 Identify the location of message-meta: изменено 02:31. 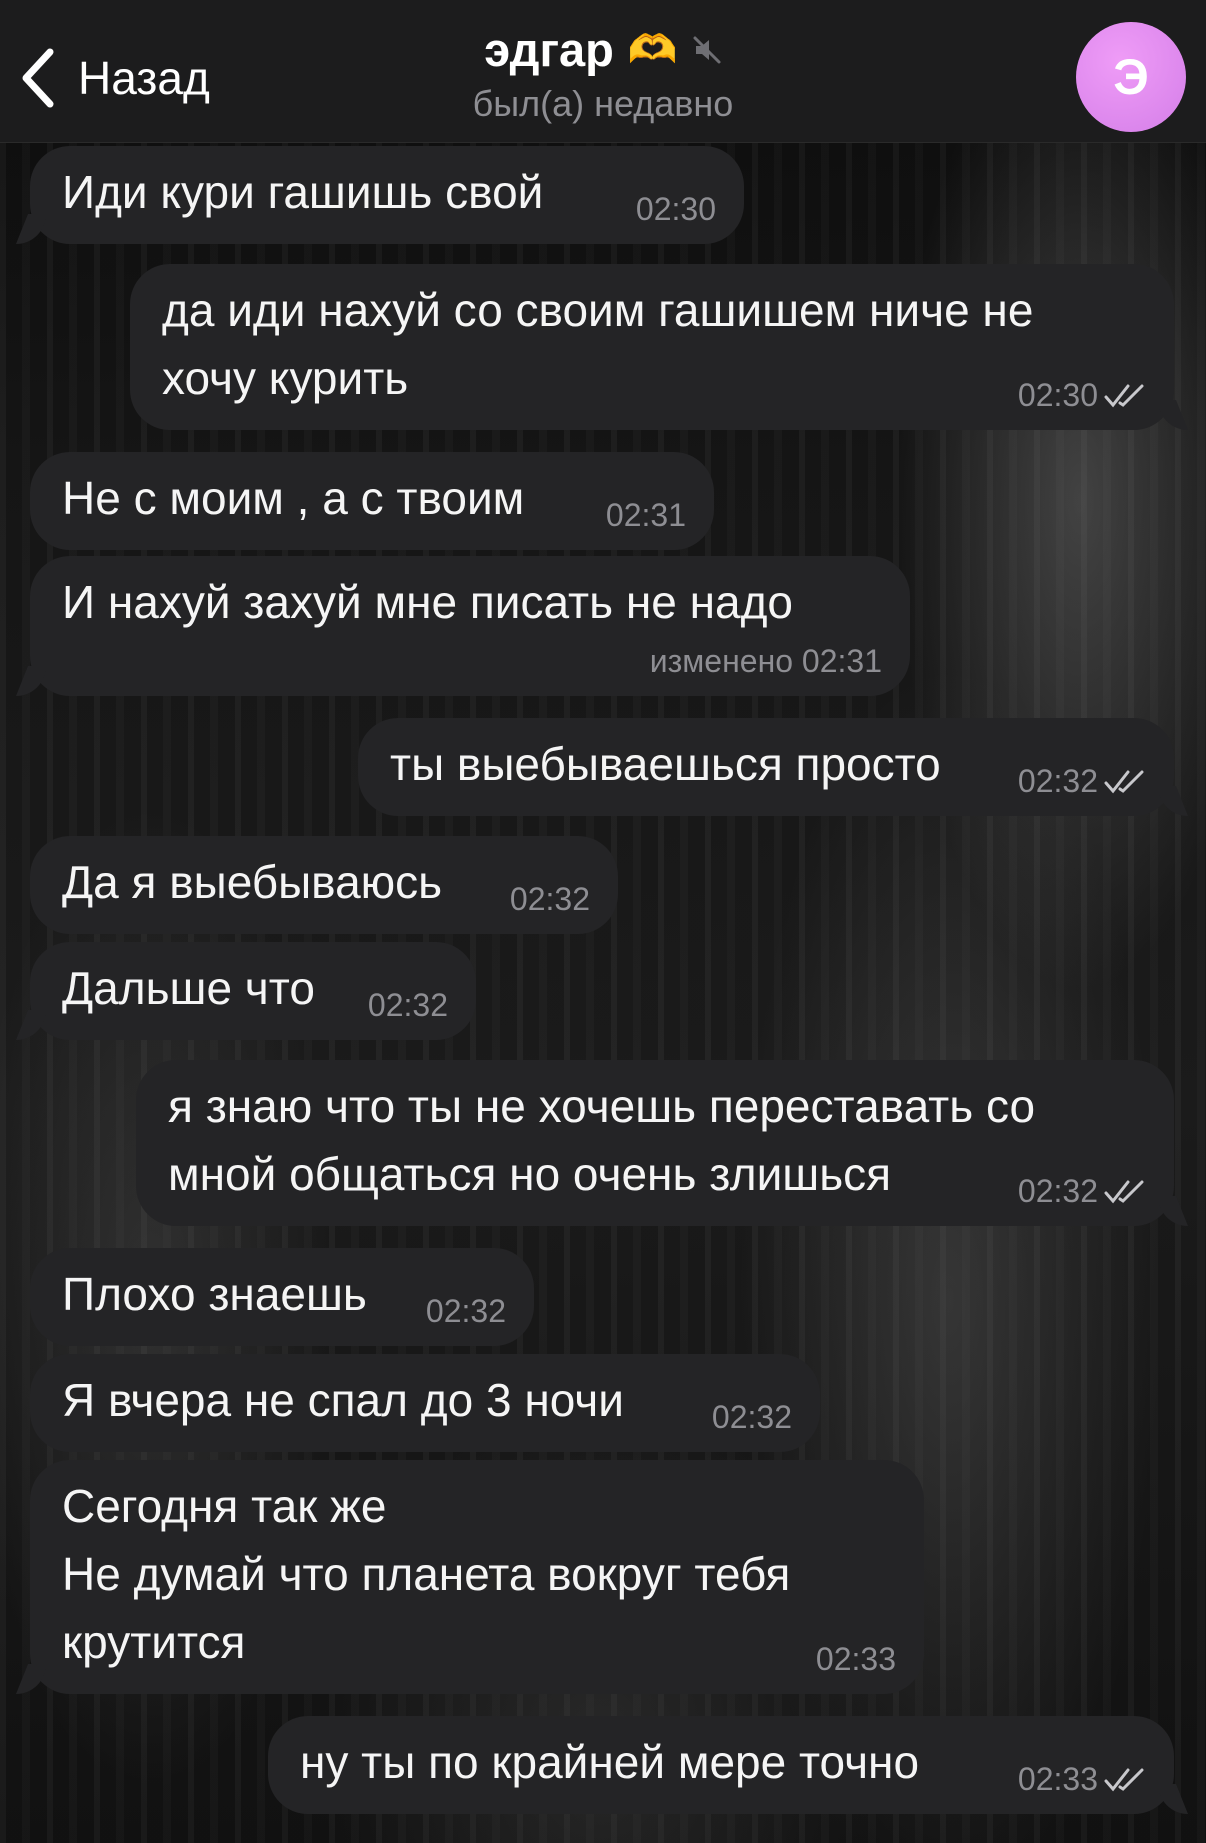
(766, 661).